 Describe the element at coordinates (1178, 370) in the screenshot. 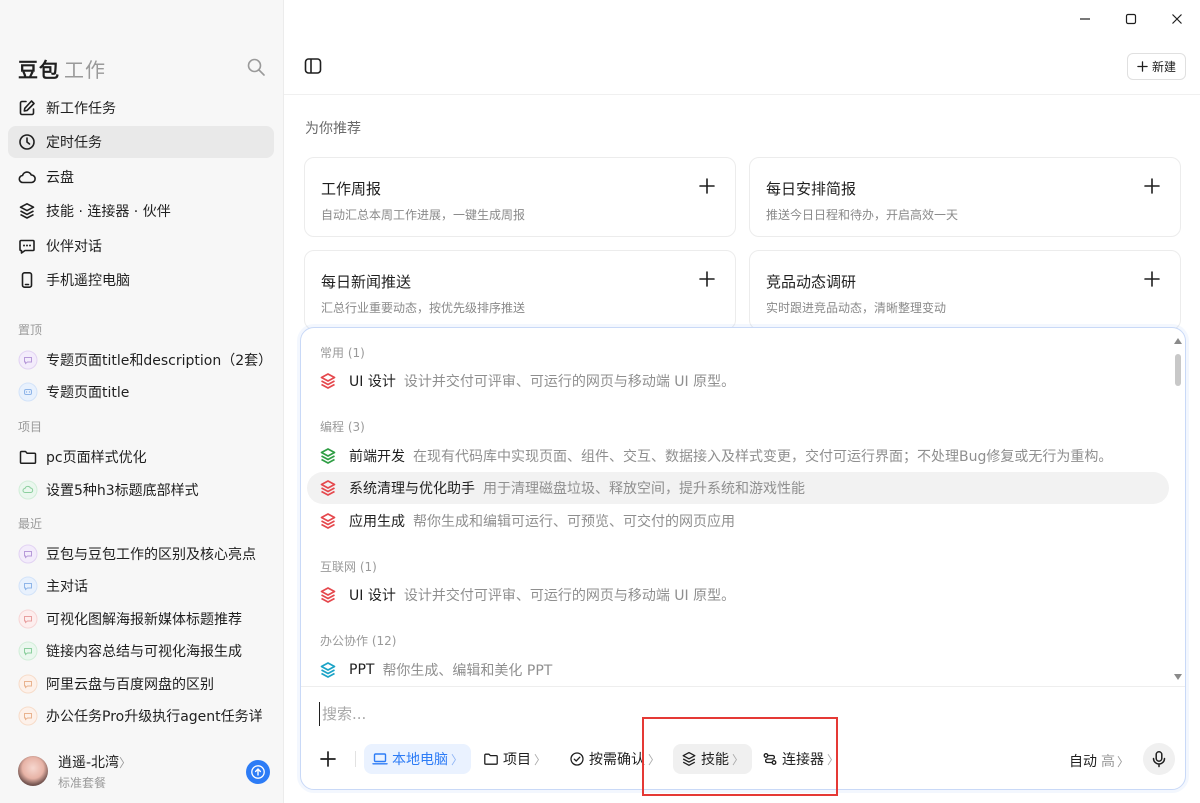

I see `scrollbar-thumb` at that location.